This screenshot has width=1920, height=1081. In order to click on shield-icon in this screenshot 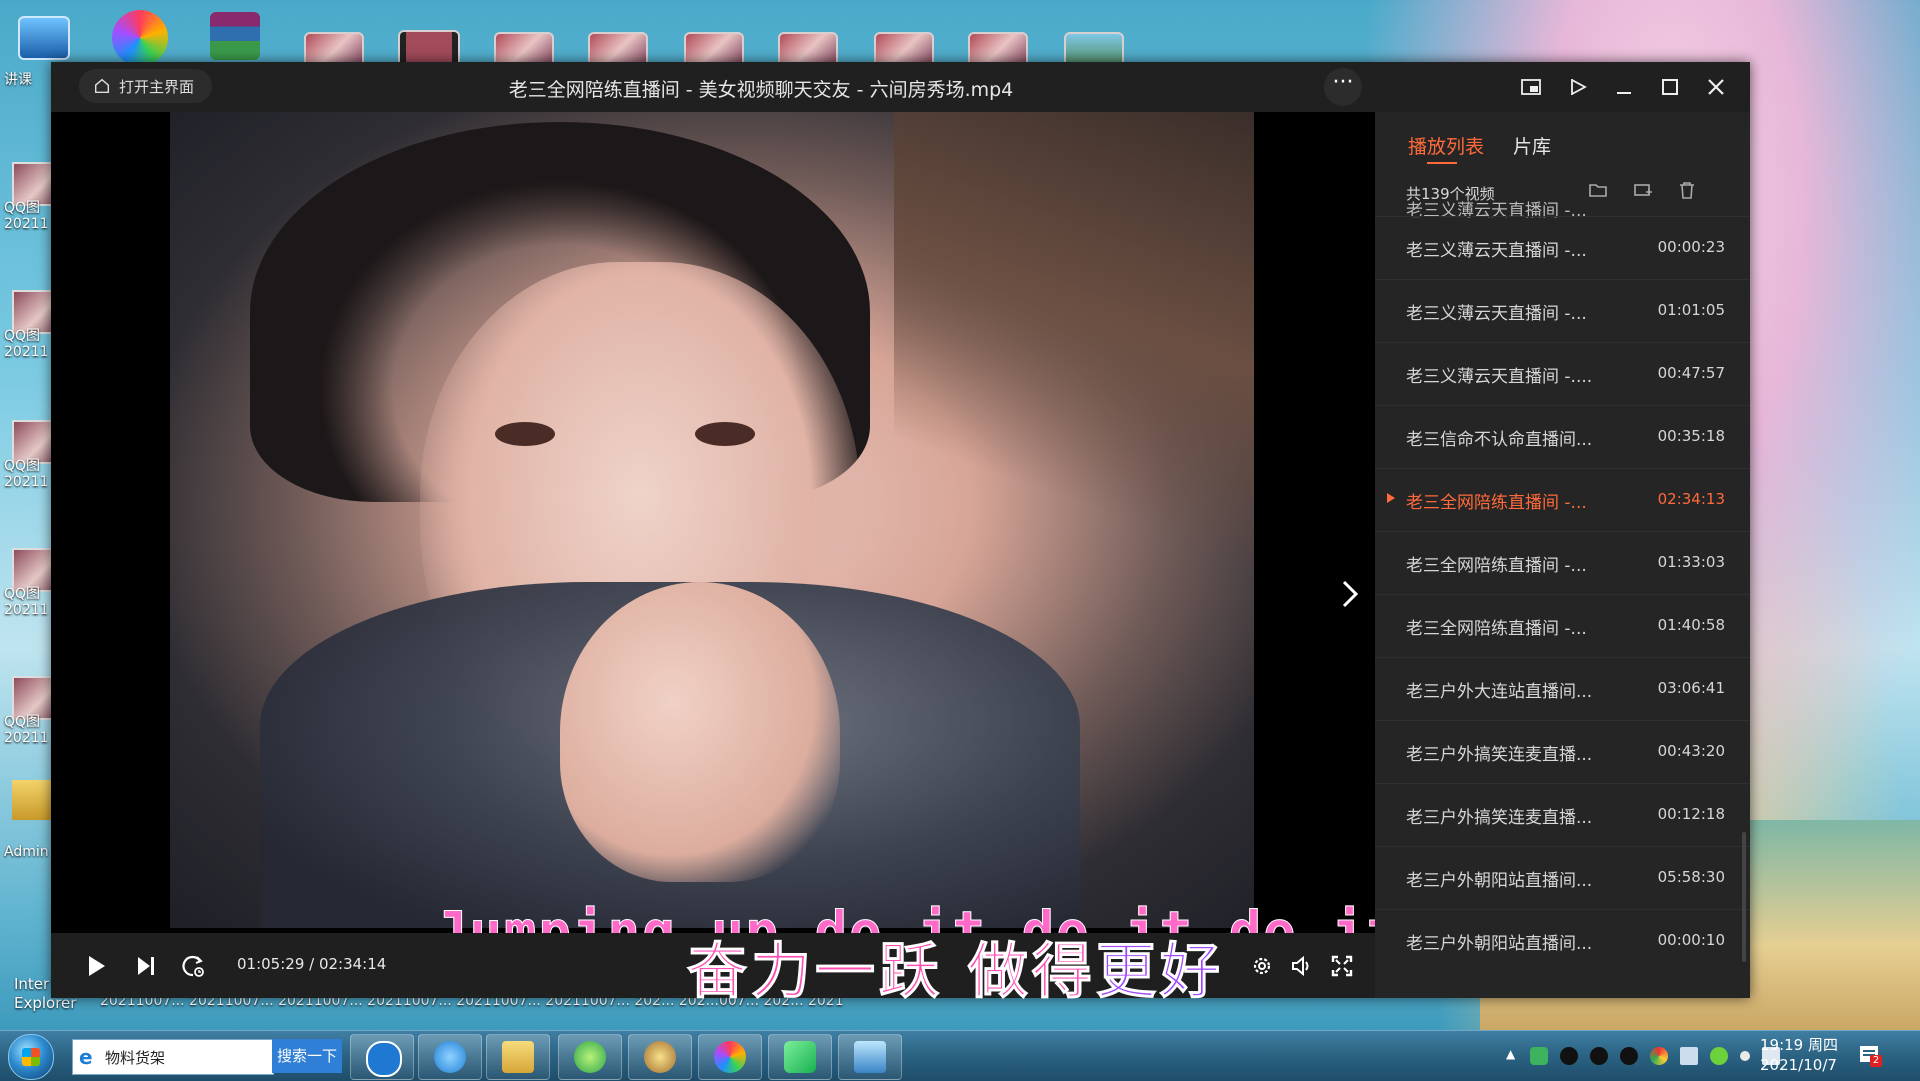, I will do `click(1539, 1056)`.